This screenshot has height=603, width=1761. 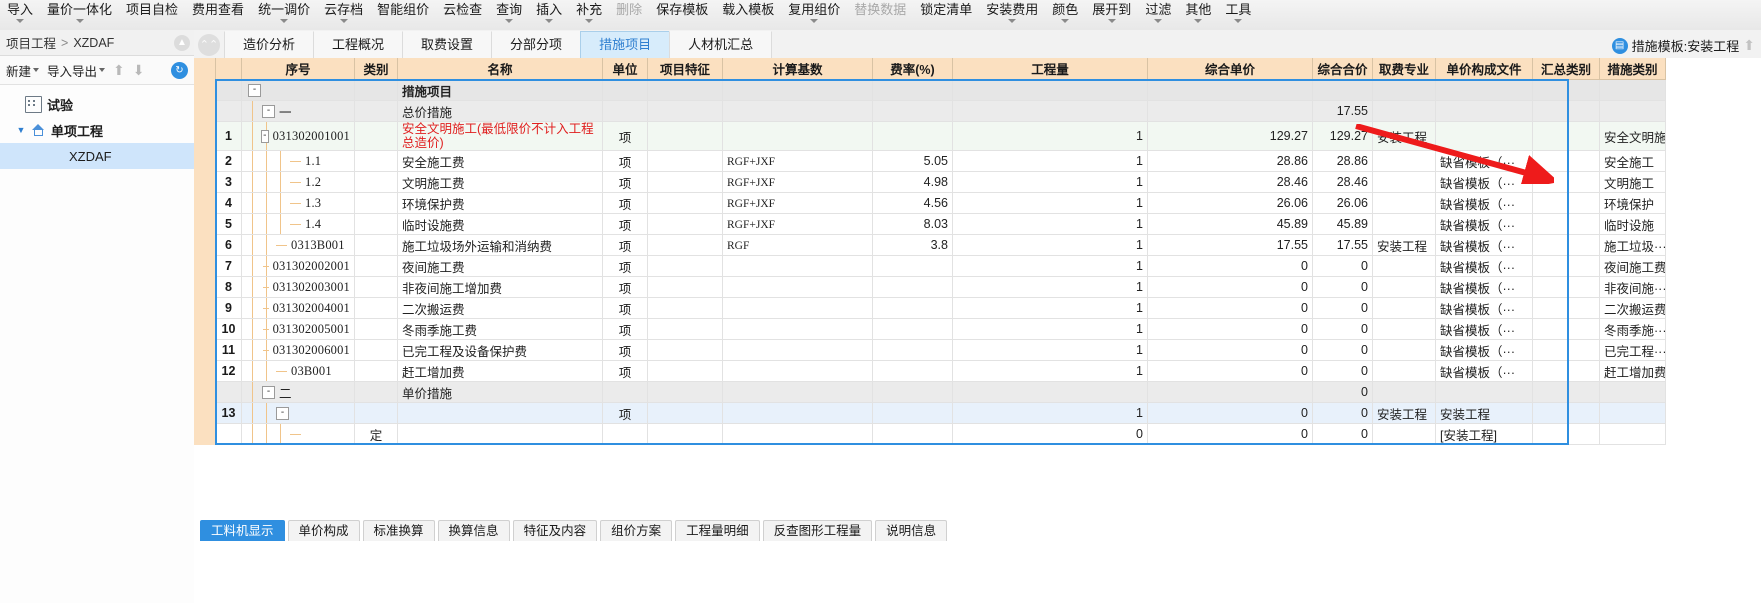 I want to click on cell-unitfile, so click(x=1484, y=90).